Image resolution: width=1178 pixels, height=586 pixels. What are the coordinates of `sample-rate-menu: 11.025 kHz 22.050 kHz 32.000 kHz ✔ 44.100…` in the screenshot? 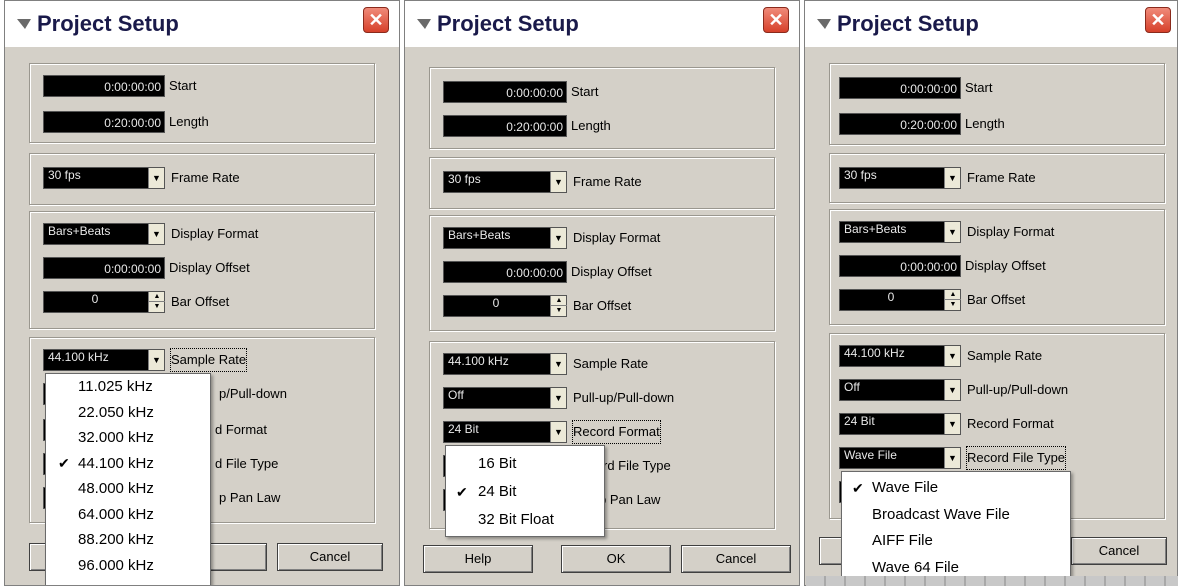 It's located at (128, 479).